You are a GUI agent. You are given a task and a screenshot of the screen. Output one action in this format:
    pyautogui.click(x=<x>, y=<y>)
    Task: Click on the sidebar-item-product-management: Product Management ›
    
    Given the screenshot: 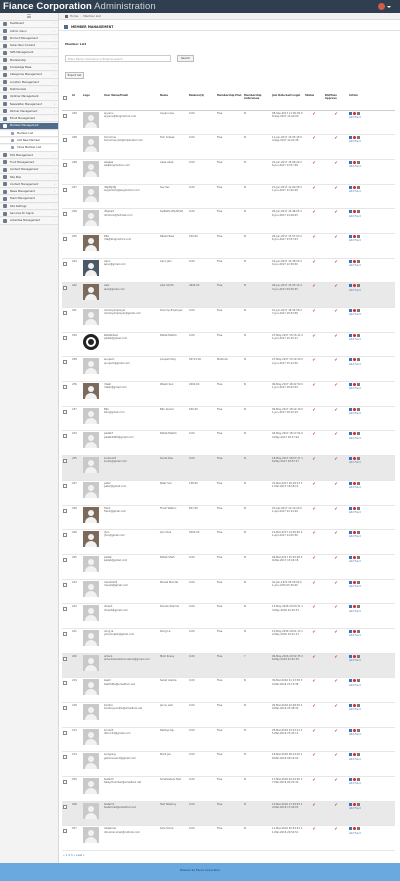 What is the action you would take?
    pyautogui.click(x=29, y=39)
    